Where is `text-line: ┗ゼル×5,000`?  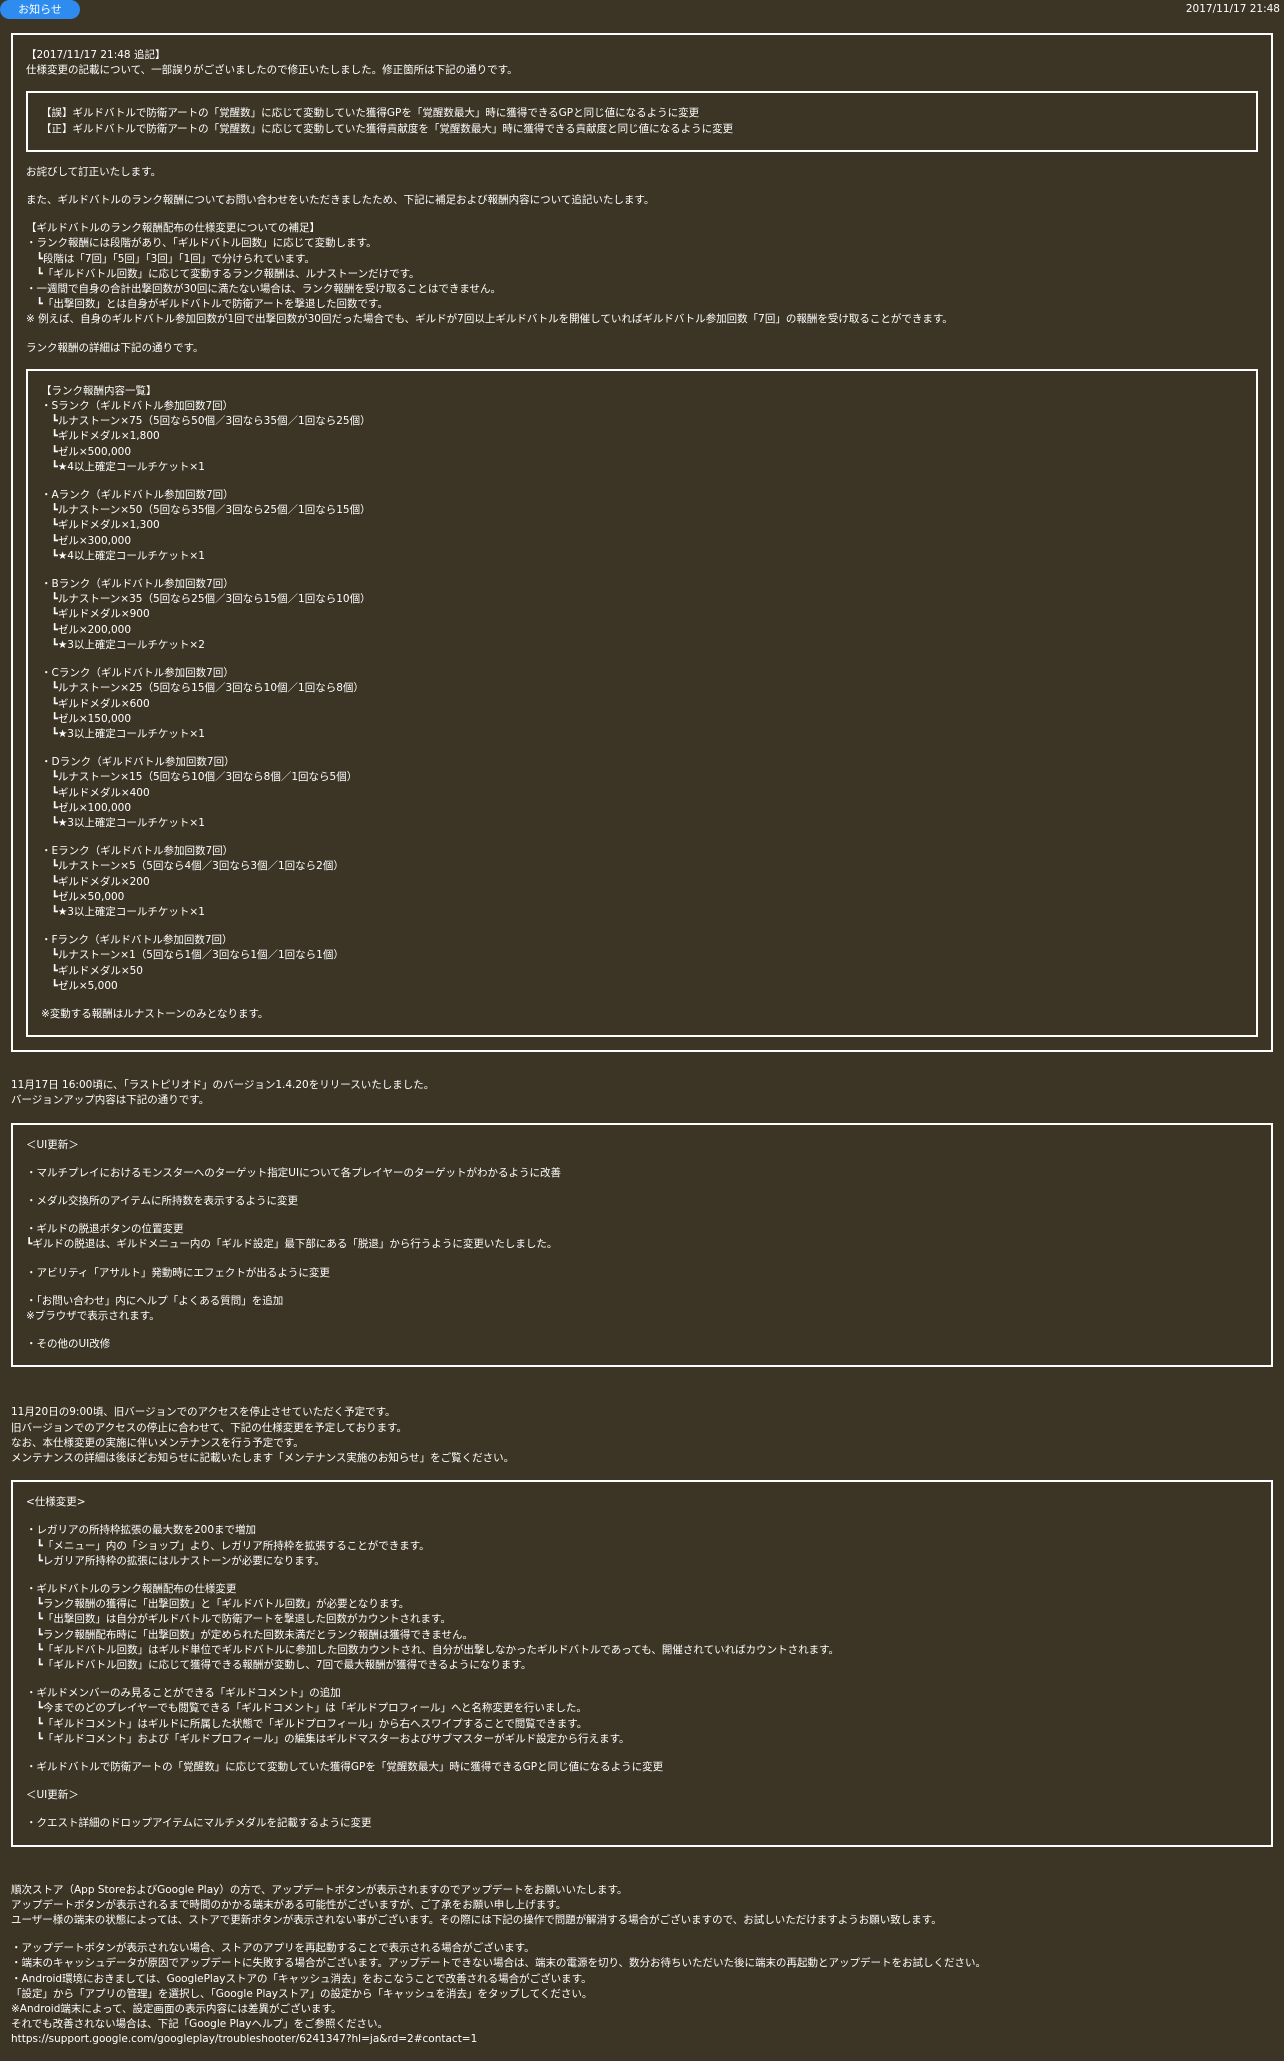
text-line: ┗ゼル×5,000 is located at coordinates (79, 985).